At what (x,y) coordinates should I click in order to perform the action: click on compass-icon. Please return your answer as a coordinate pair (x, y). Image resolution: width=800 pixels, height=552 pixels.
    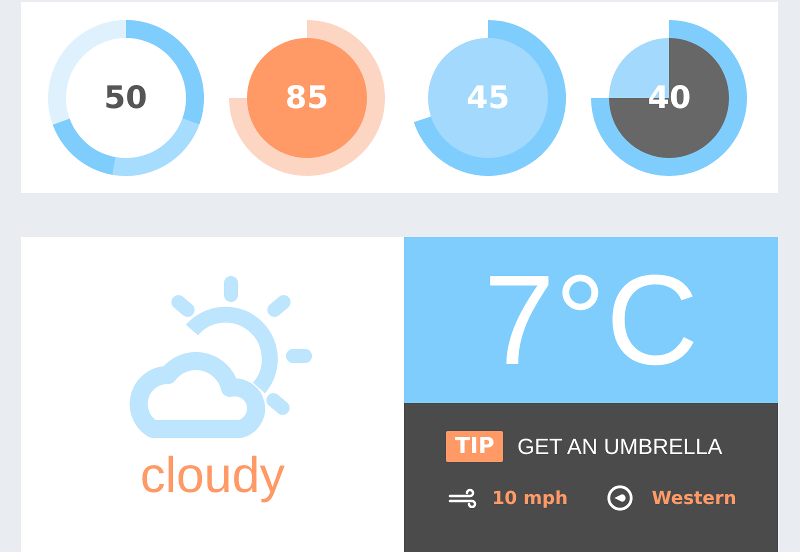
    Looking at the image, I should click on (620, 498).